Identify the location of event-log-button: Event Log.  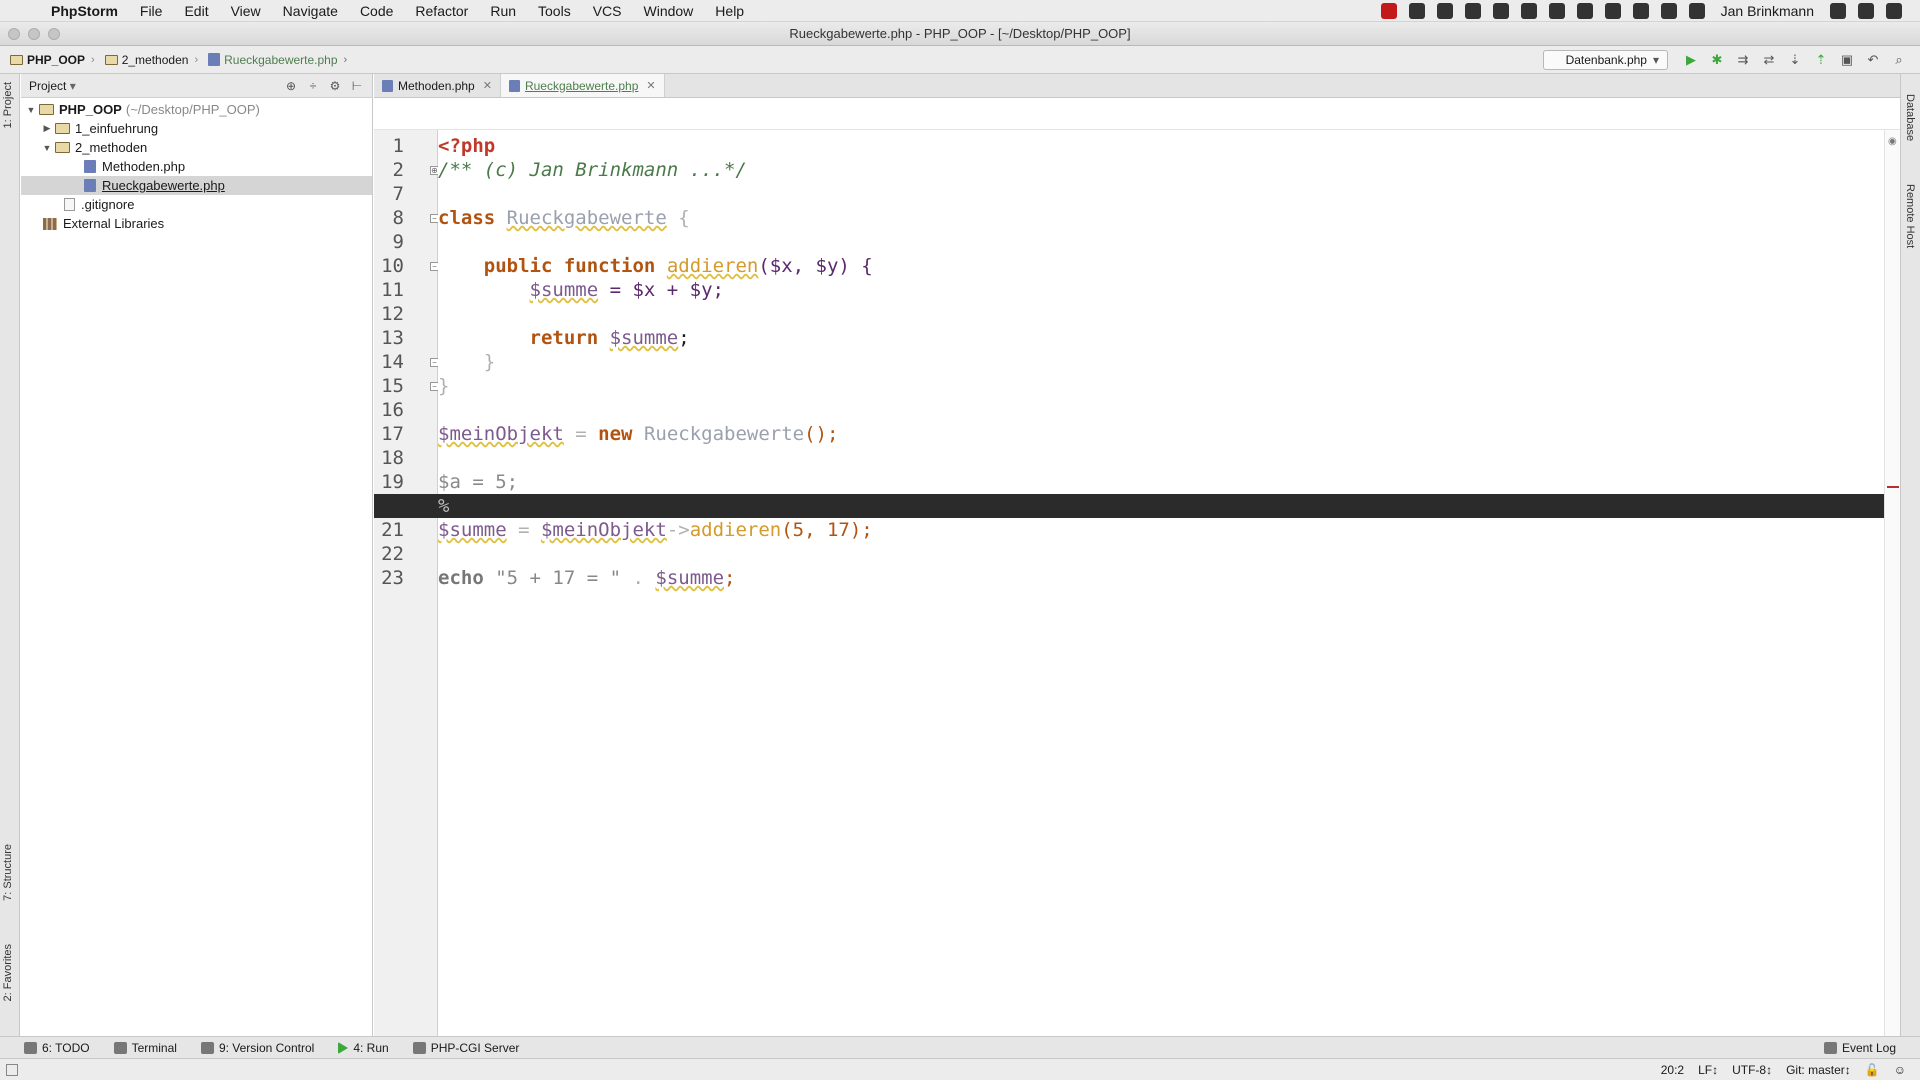
(1859, 1047).